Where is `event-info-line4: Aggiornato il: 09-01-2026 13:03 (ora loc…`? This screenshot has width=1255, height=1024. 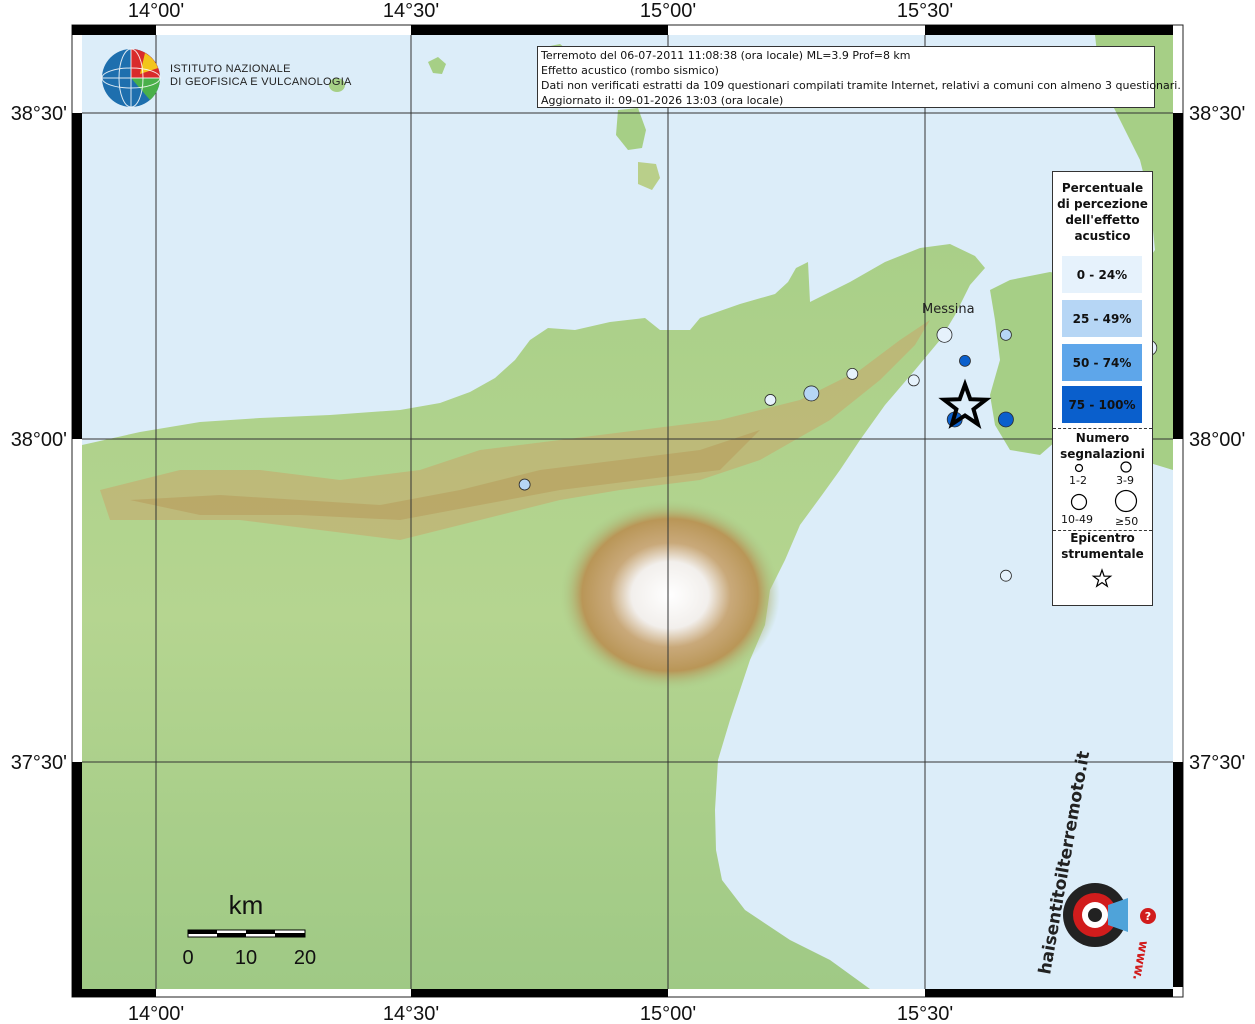
event-info-line4: Aggiornato il: 09-01-2026 13:03 (ora loc… is located at coordinates (662, 100).